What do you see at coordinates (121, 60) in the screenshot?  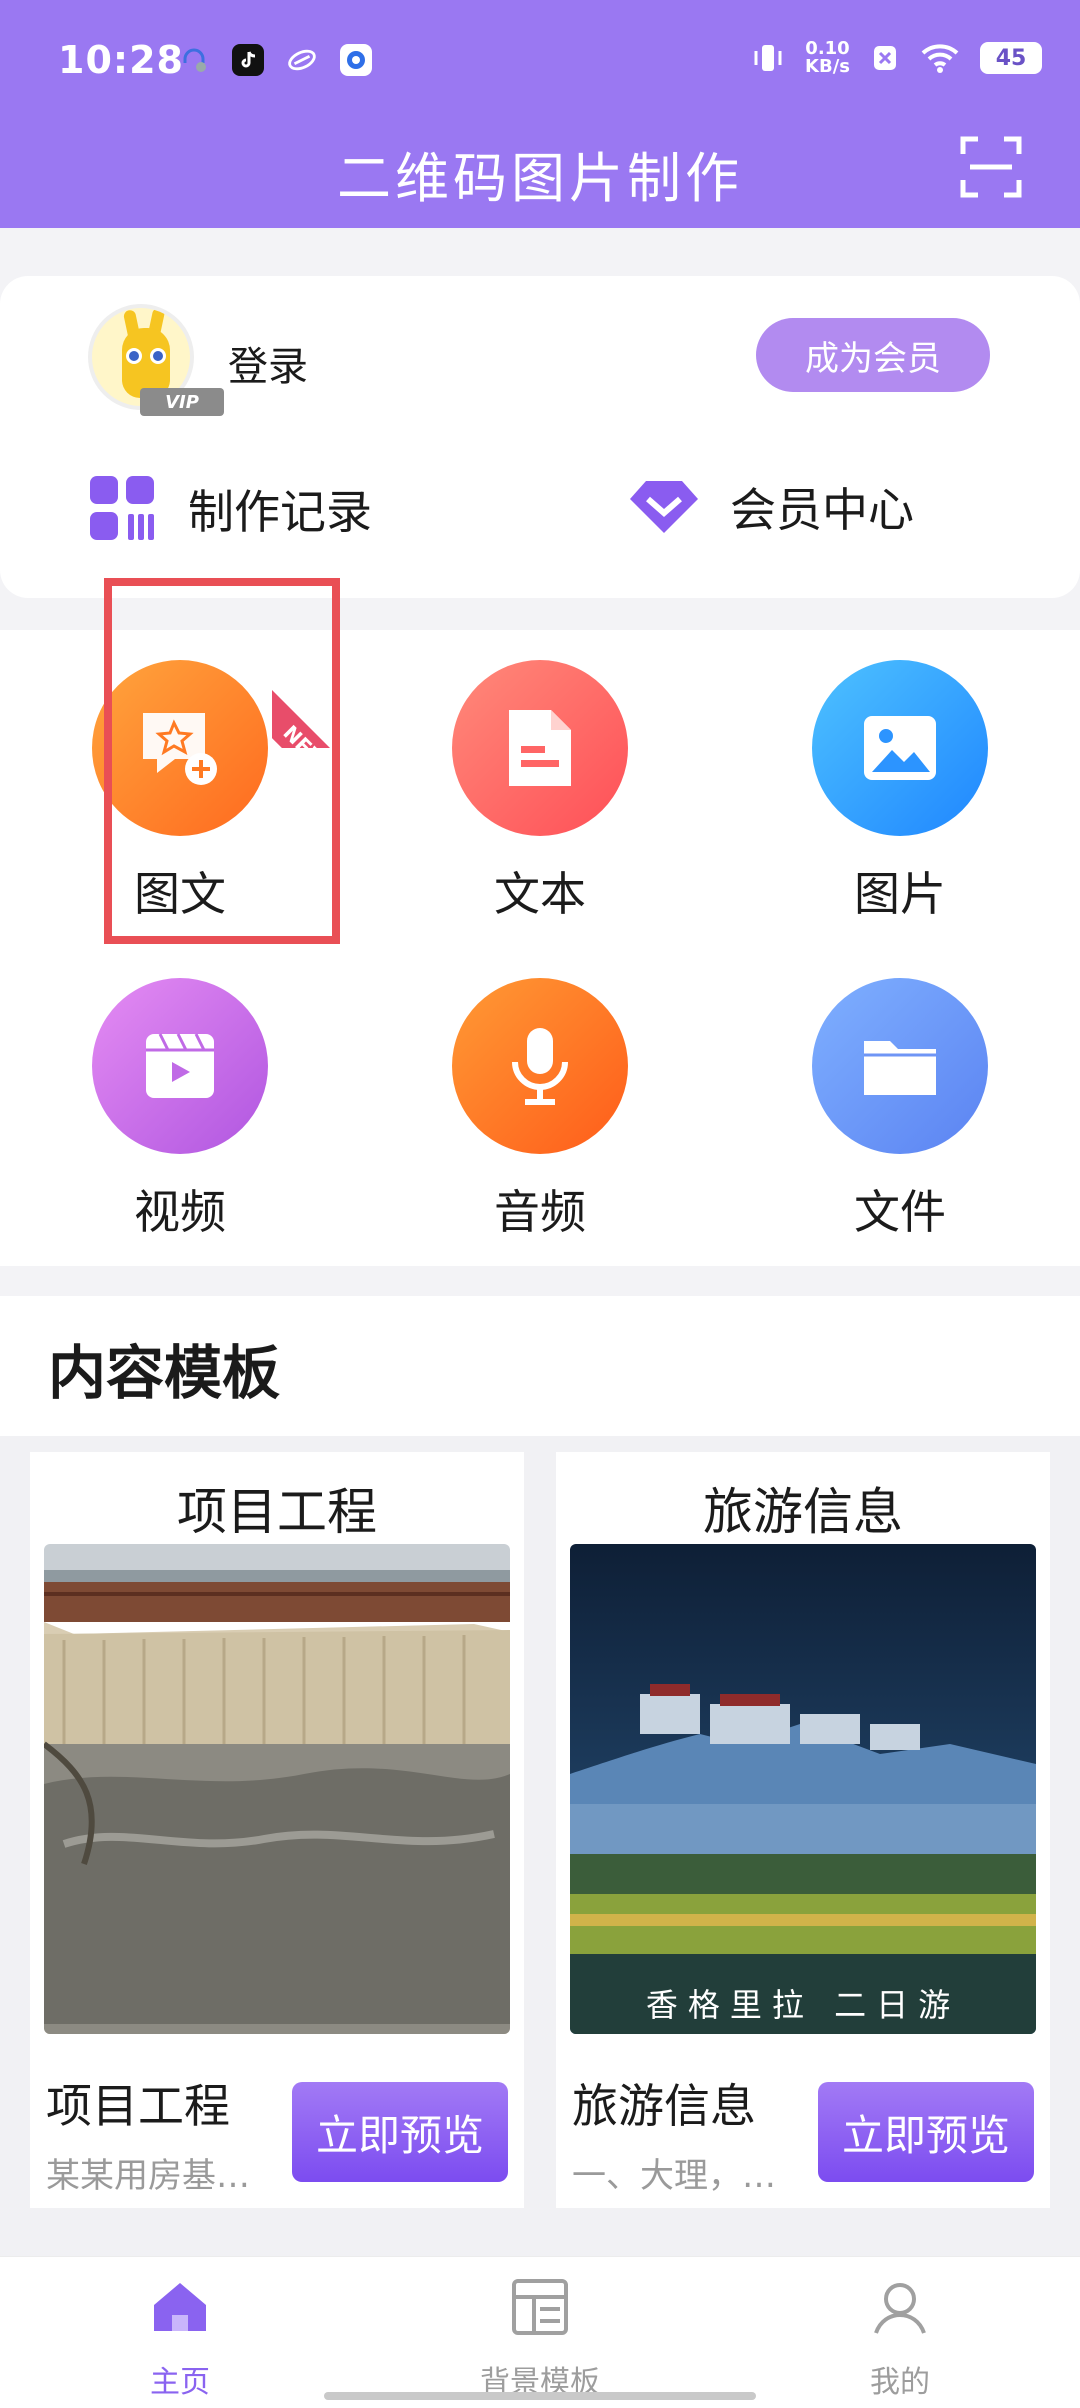 I see `status-time: 10:28` at bounding box center [121, 60].